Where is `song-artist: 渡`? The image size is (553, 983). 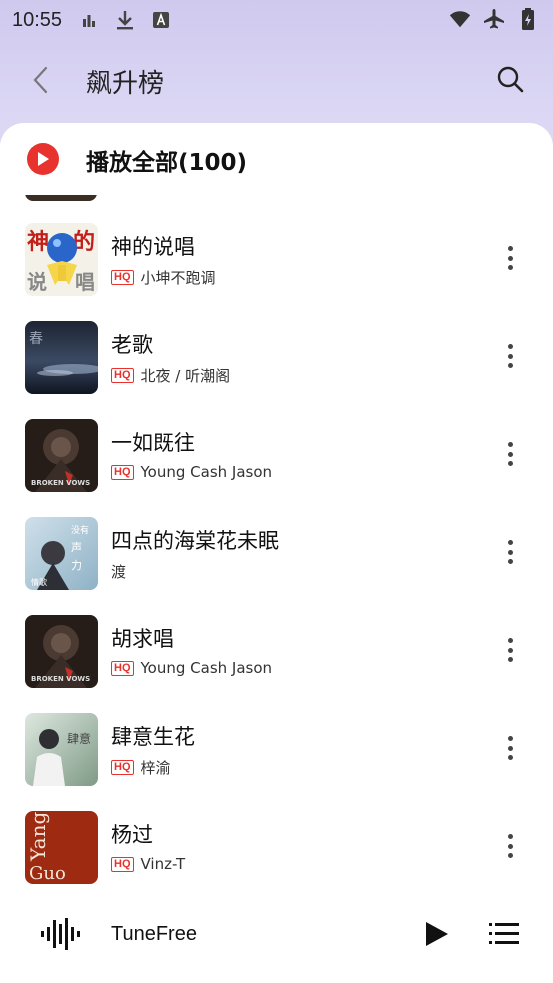
song-artist: 渡 is located at coordinates (119, 572).